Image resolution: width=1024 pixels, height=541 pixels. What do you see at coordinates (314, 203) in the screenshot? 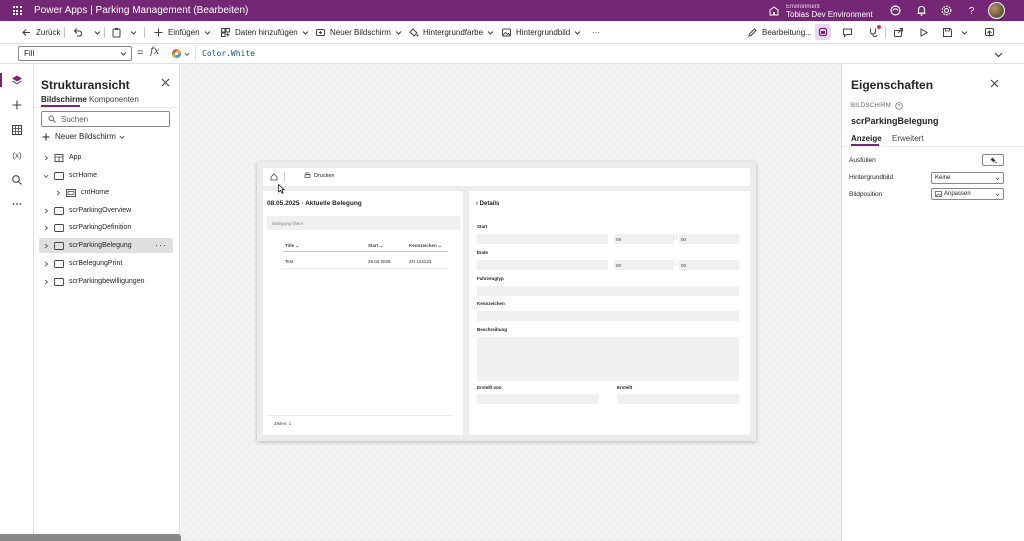
I see `list-title: 08.05.2025 · Aktuelle Belegung` at bounding box center [314, 203].